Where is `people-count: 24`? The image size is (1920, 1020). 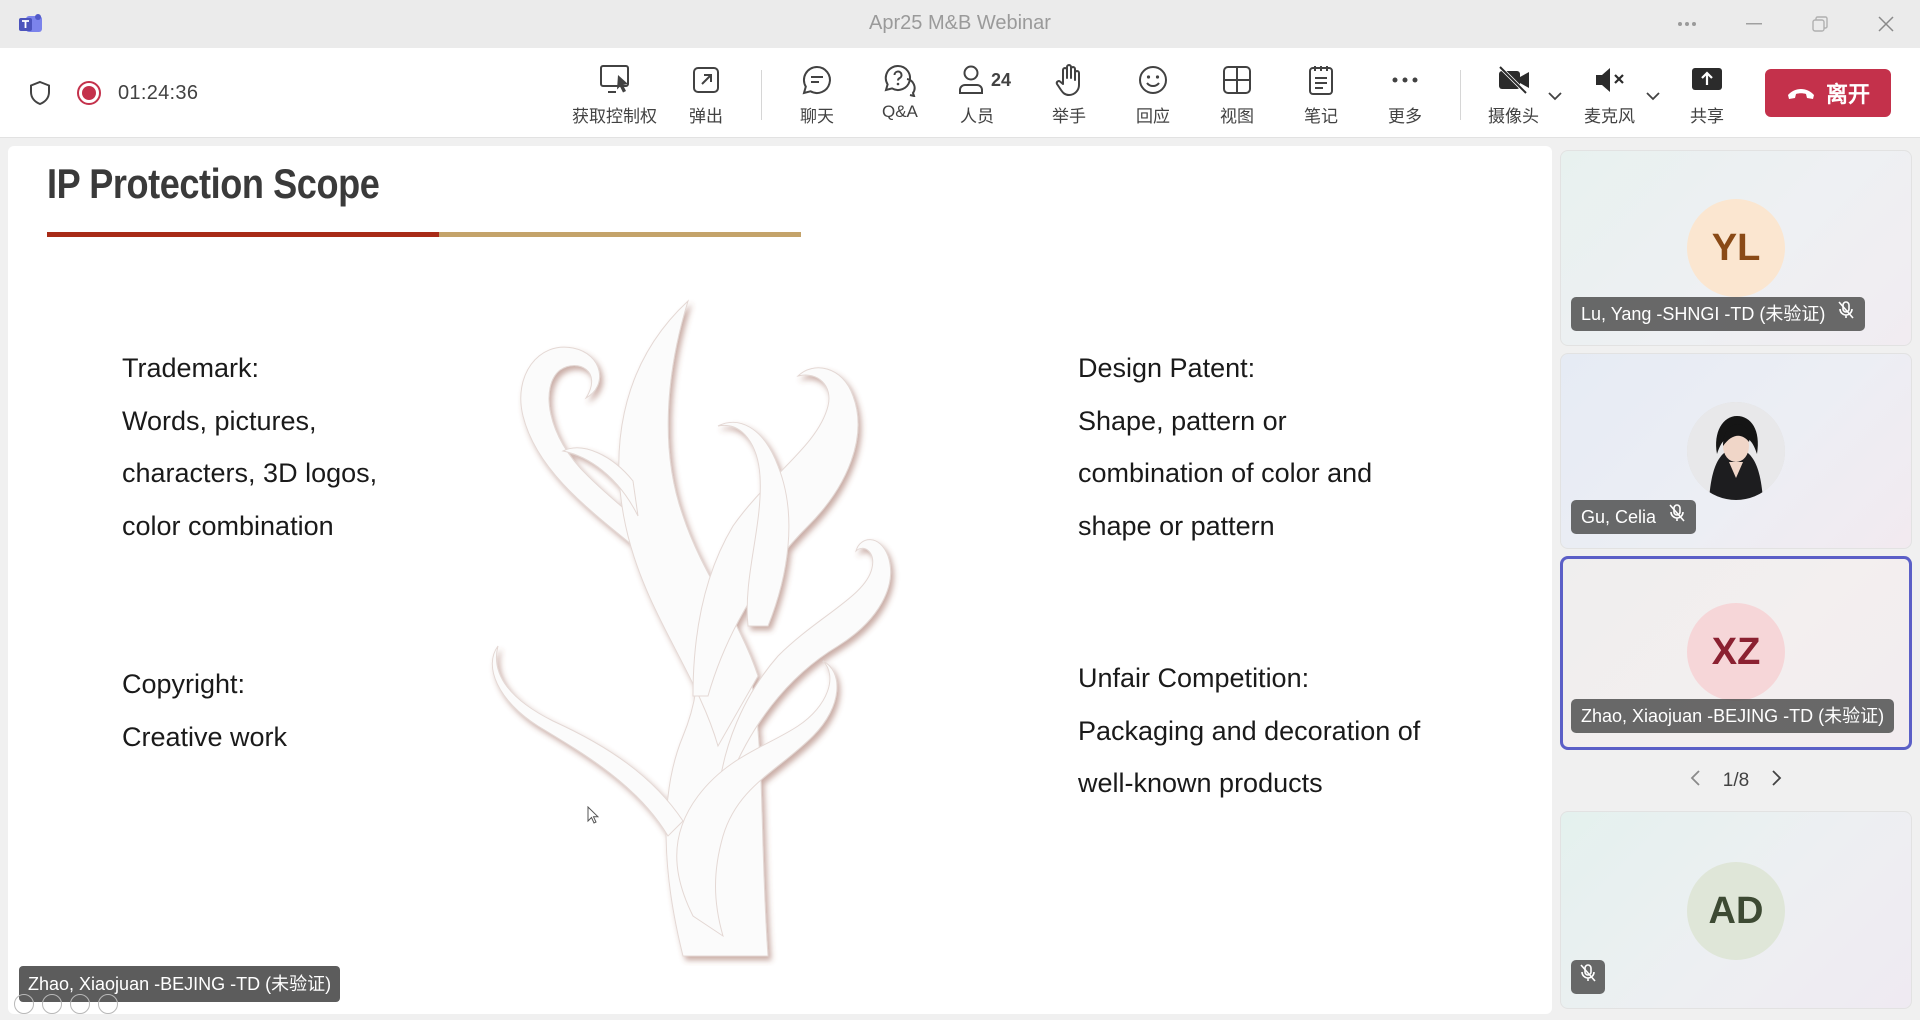
people-count: 24 is located at coordinates (1001, 79).